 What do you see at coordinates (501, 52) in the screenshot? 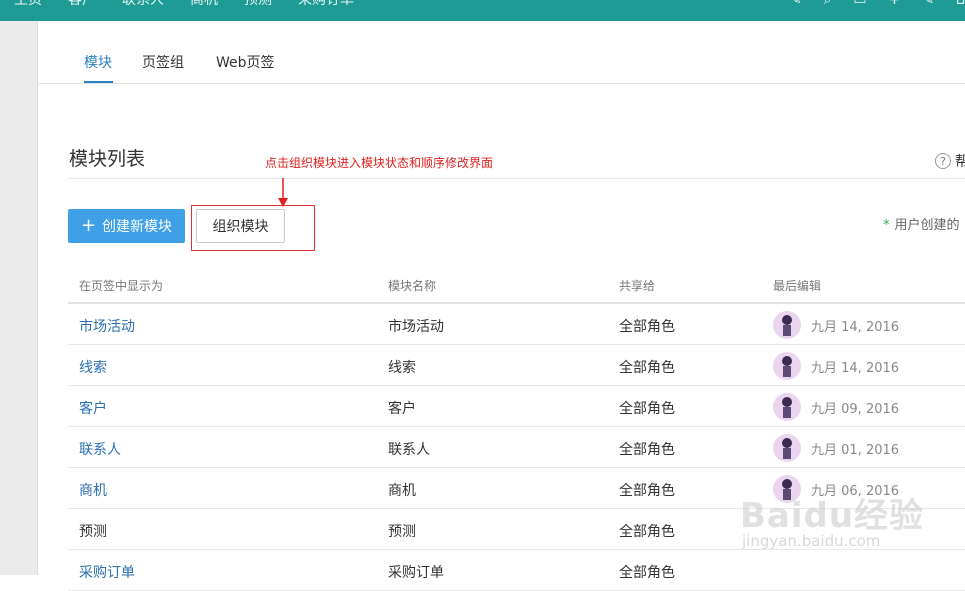
I see `tab-bar: 模块 页签组 Web页签` at bounding box center [501, 52].